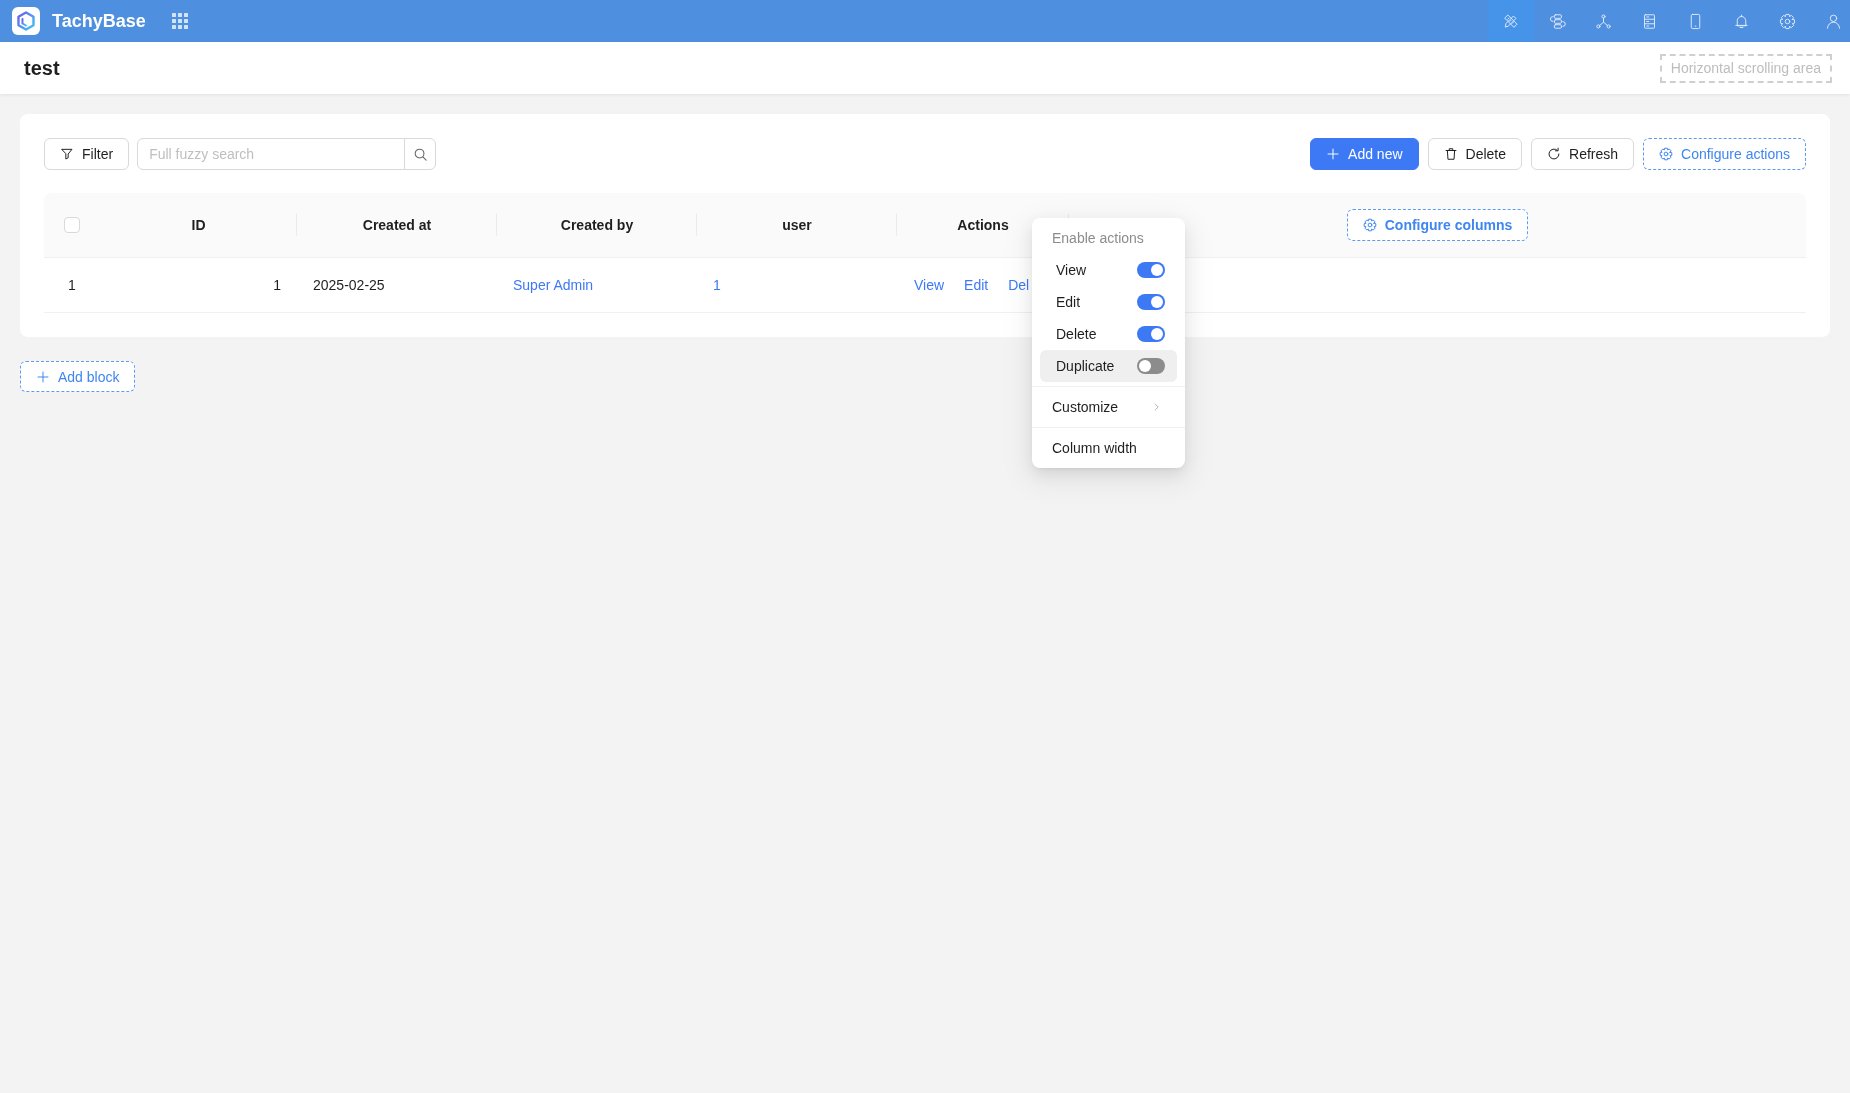 This screenshot has height=1093, width=1850. I want to click on column-header: user, so click(797, 225).